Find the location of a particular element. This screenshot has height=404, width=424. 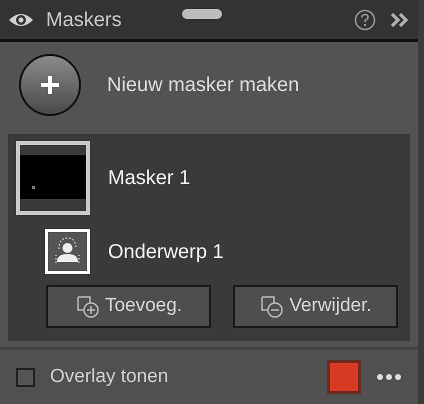

shape-add-icon is located at coordinates (87, 307).